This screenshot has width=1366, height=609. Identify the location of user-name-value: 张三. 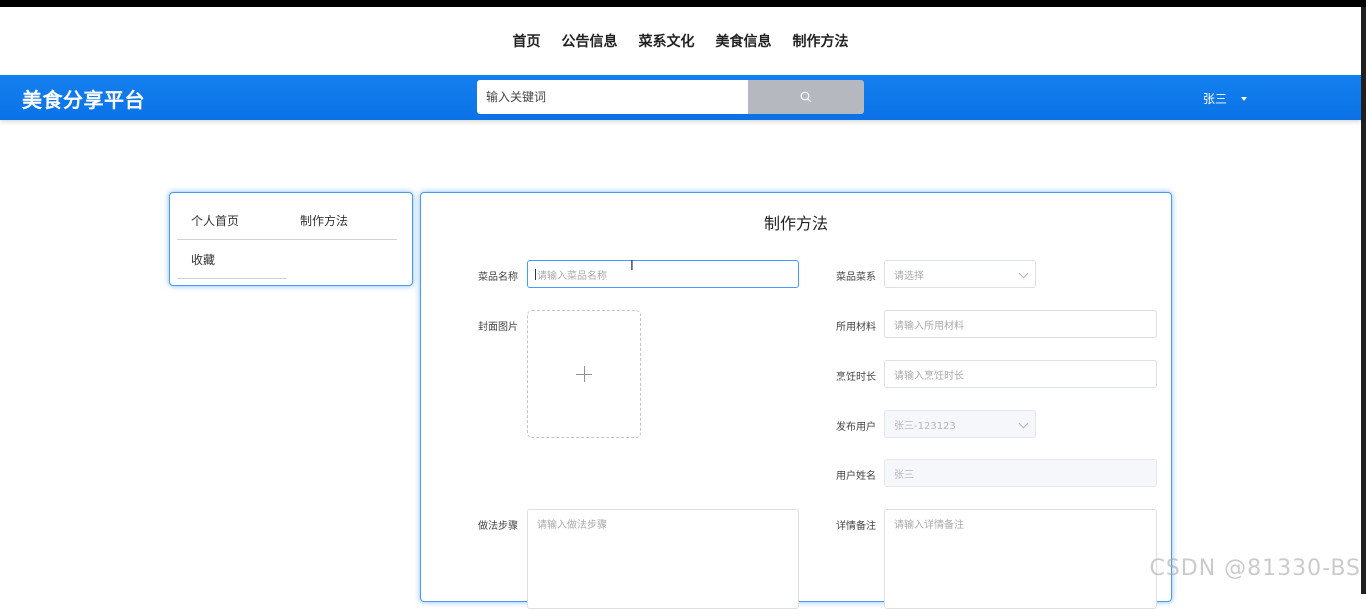
(904, 475).